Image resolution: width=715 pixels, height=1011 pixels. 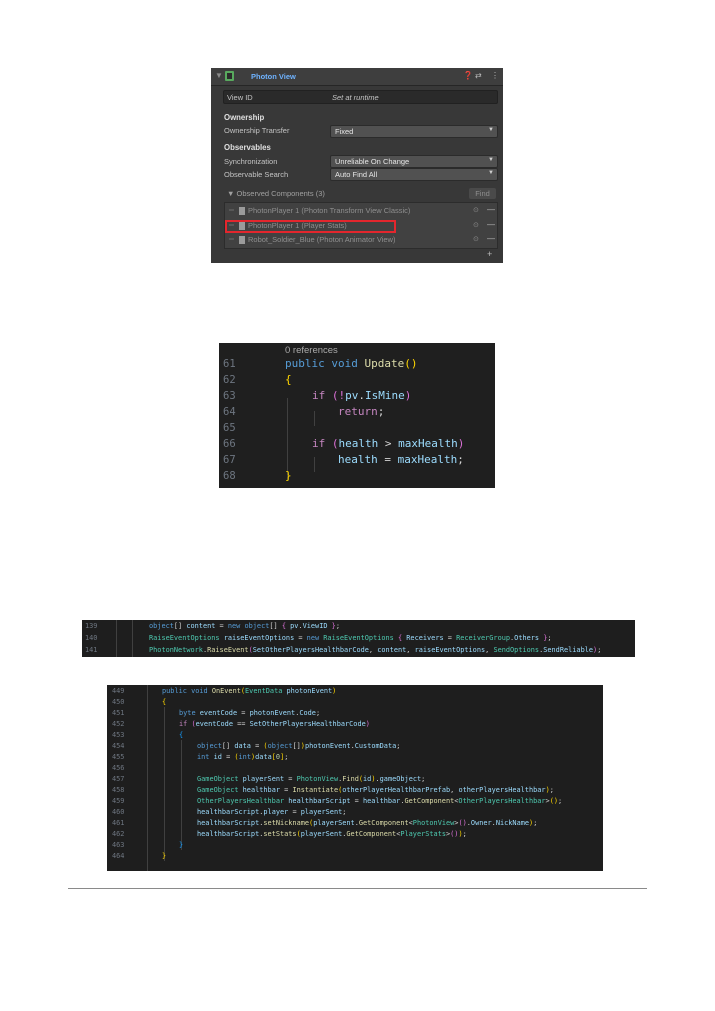 I want to click on synchronization-dropdown: Unreliable On Change ▼, so click(x=414, y=161).